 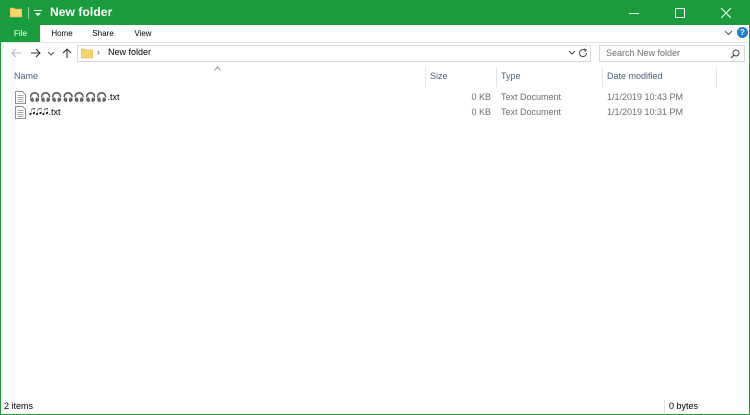 What do you see at coordinates (742, 32) in the screenshot?
I see `help-button: ?` at bounding box center [742, 32].